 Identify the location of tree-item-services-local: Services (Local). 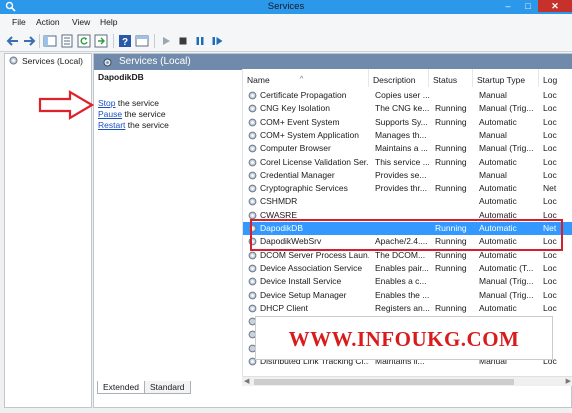
(45, 61).